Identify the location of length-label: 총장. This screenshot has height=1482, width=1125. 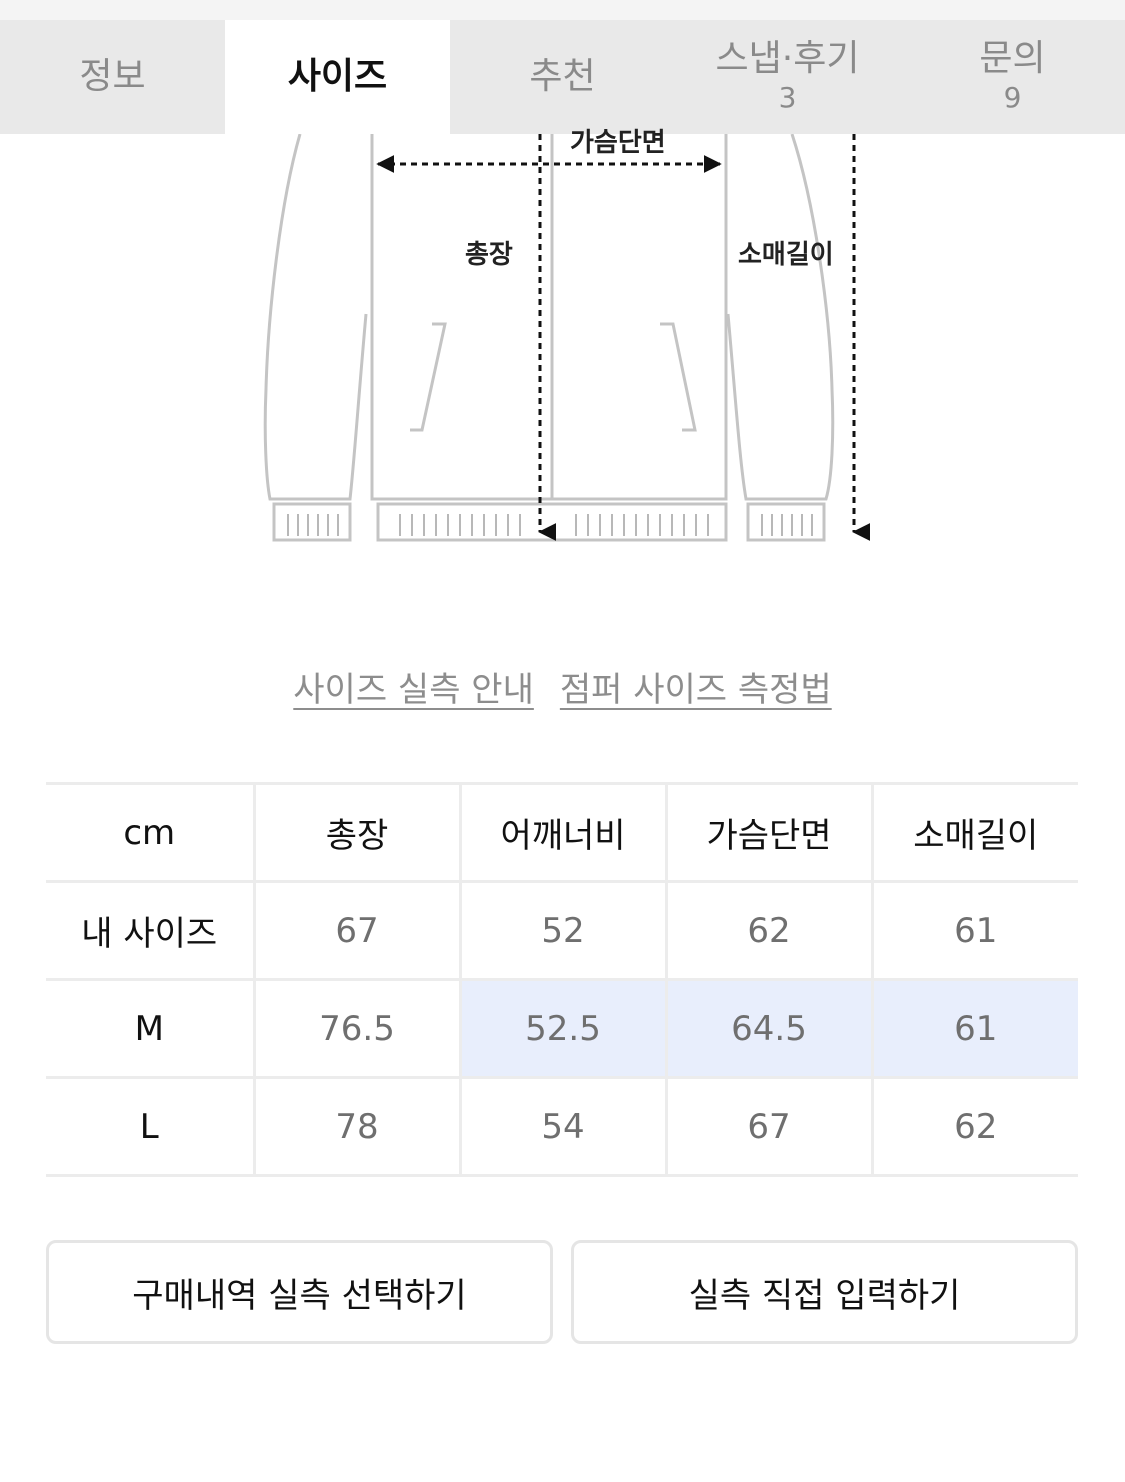
(489, 255).